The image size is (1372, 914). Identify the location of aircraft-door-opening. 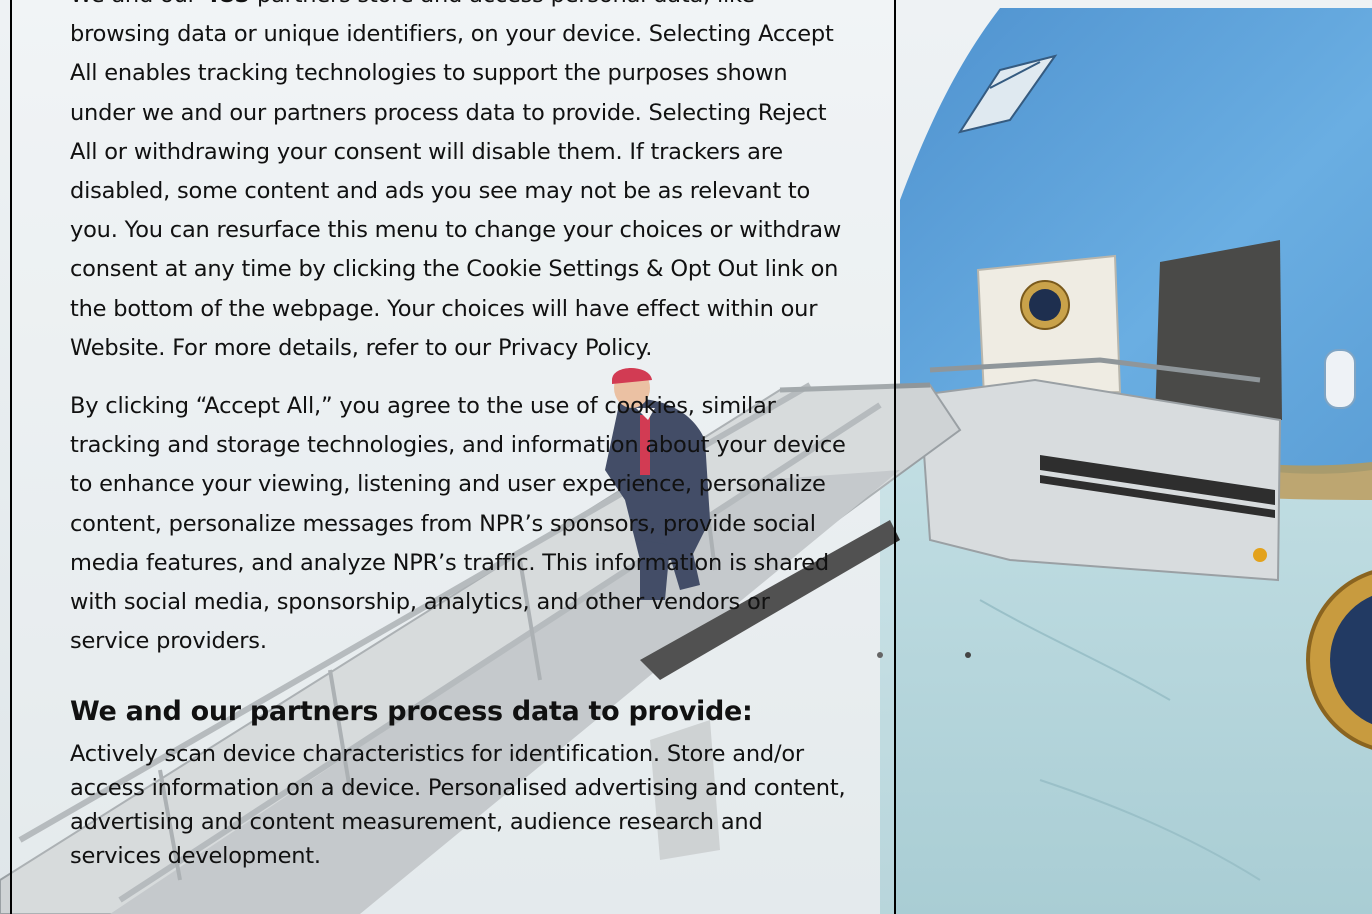
(1218, 330).